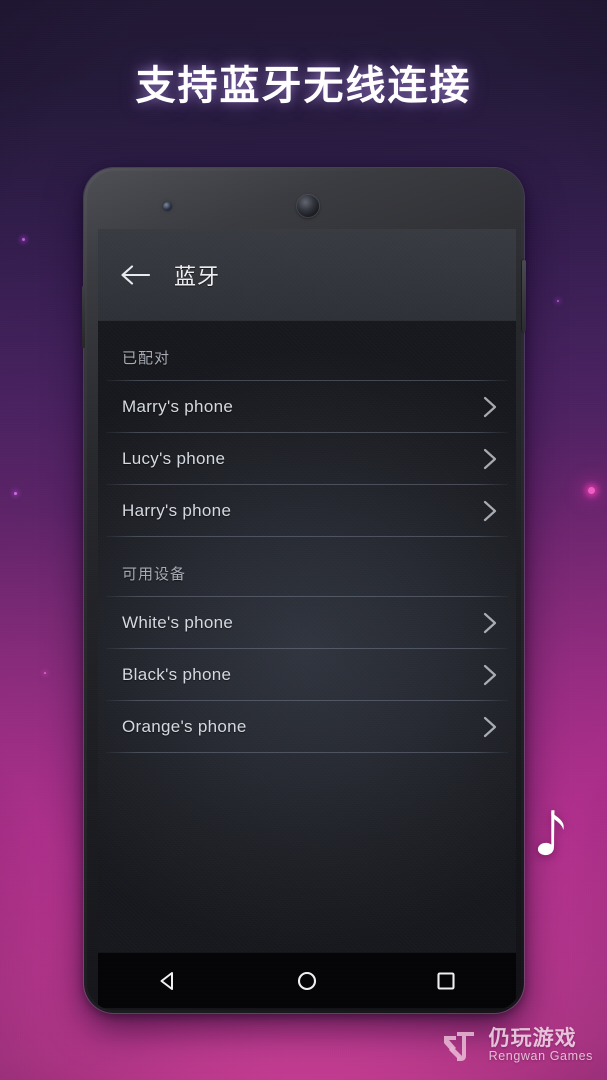 Image resolution: width=607 pixels, height=1080 pixels. What do you see at coordinates (307, 458) in the screenshot?
I see `list-item: Lucy's phone` at bounding box center [307, 458].